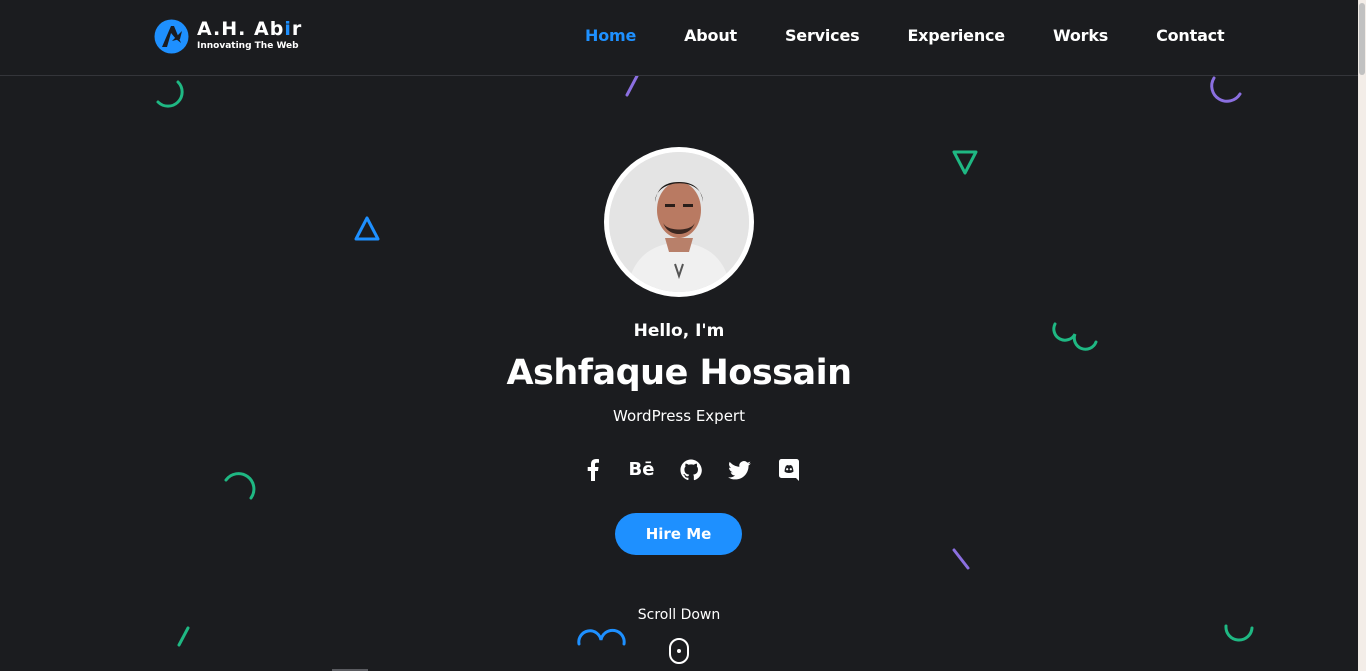 This screenshot has height=671, width=1366. I want to click on logo-title-main: A.H. Ab, so click(241, 29).